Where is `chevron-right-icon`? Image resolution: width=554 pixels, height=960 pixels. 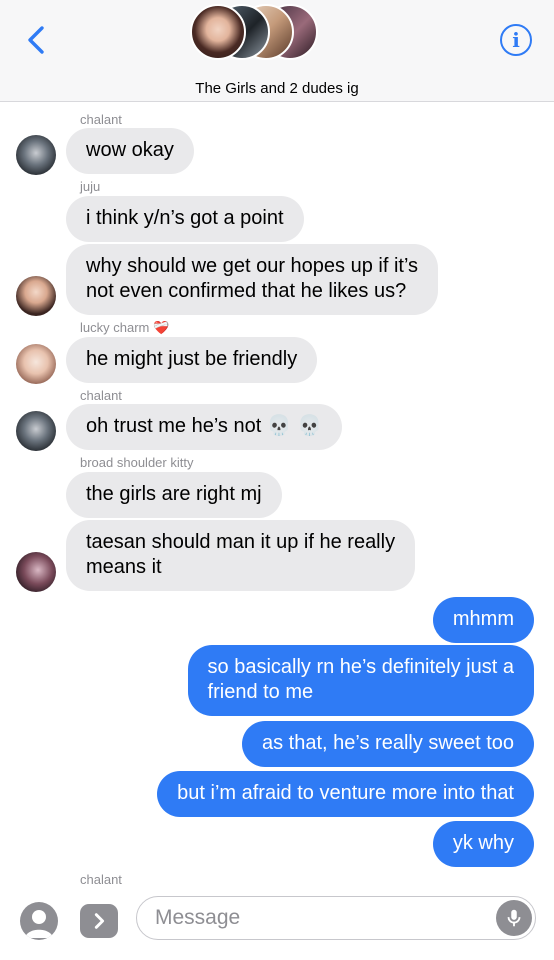 chevron-right-icon is located at coordinates (99, 921).